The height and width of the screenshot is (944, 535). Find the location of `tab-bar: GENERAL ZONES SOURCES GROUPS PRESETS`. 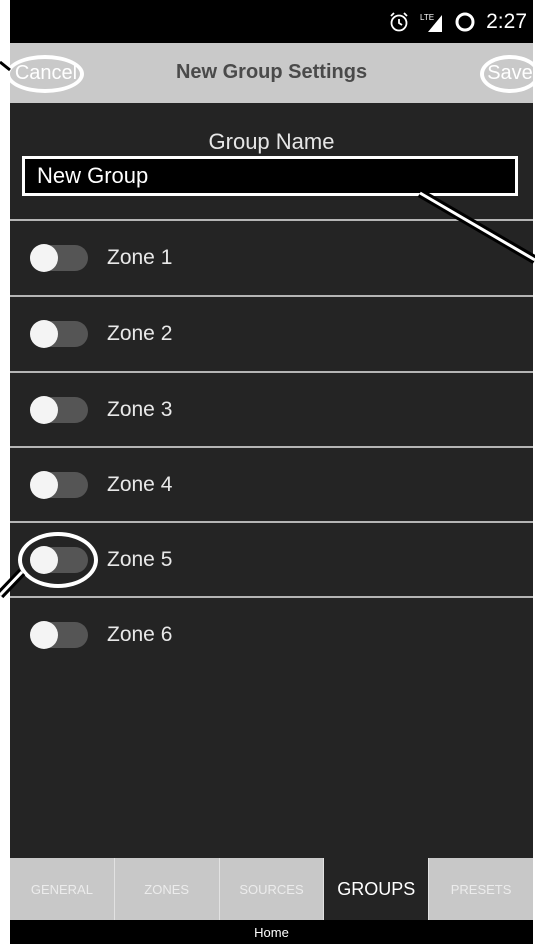

tab-bar: GENERAL ZONES SOURCES GROUPS PRESETS is located at coordinates (271, 889).